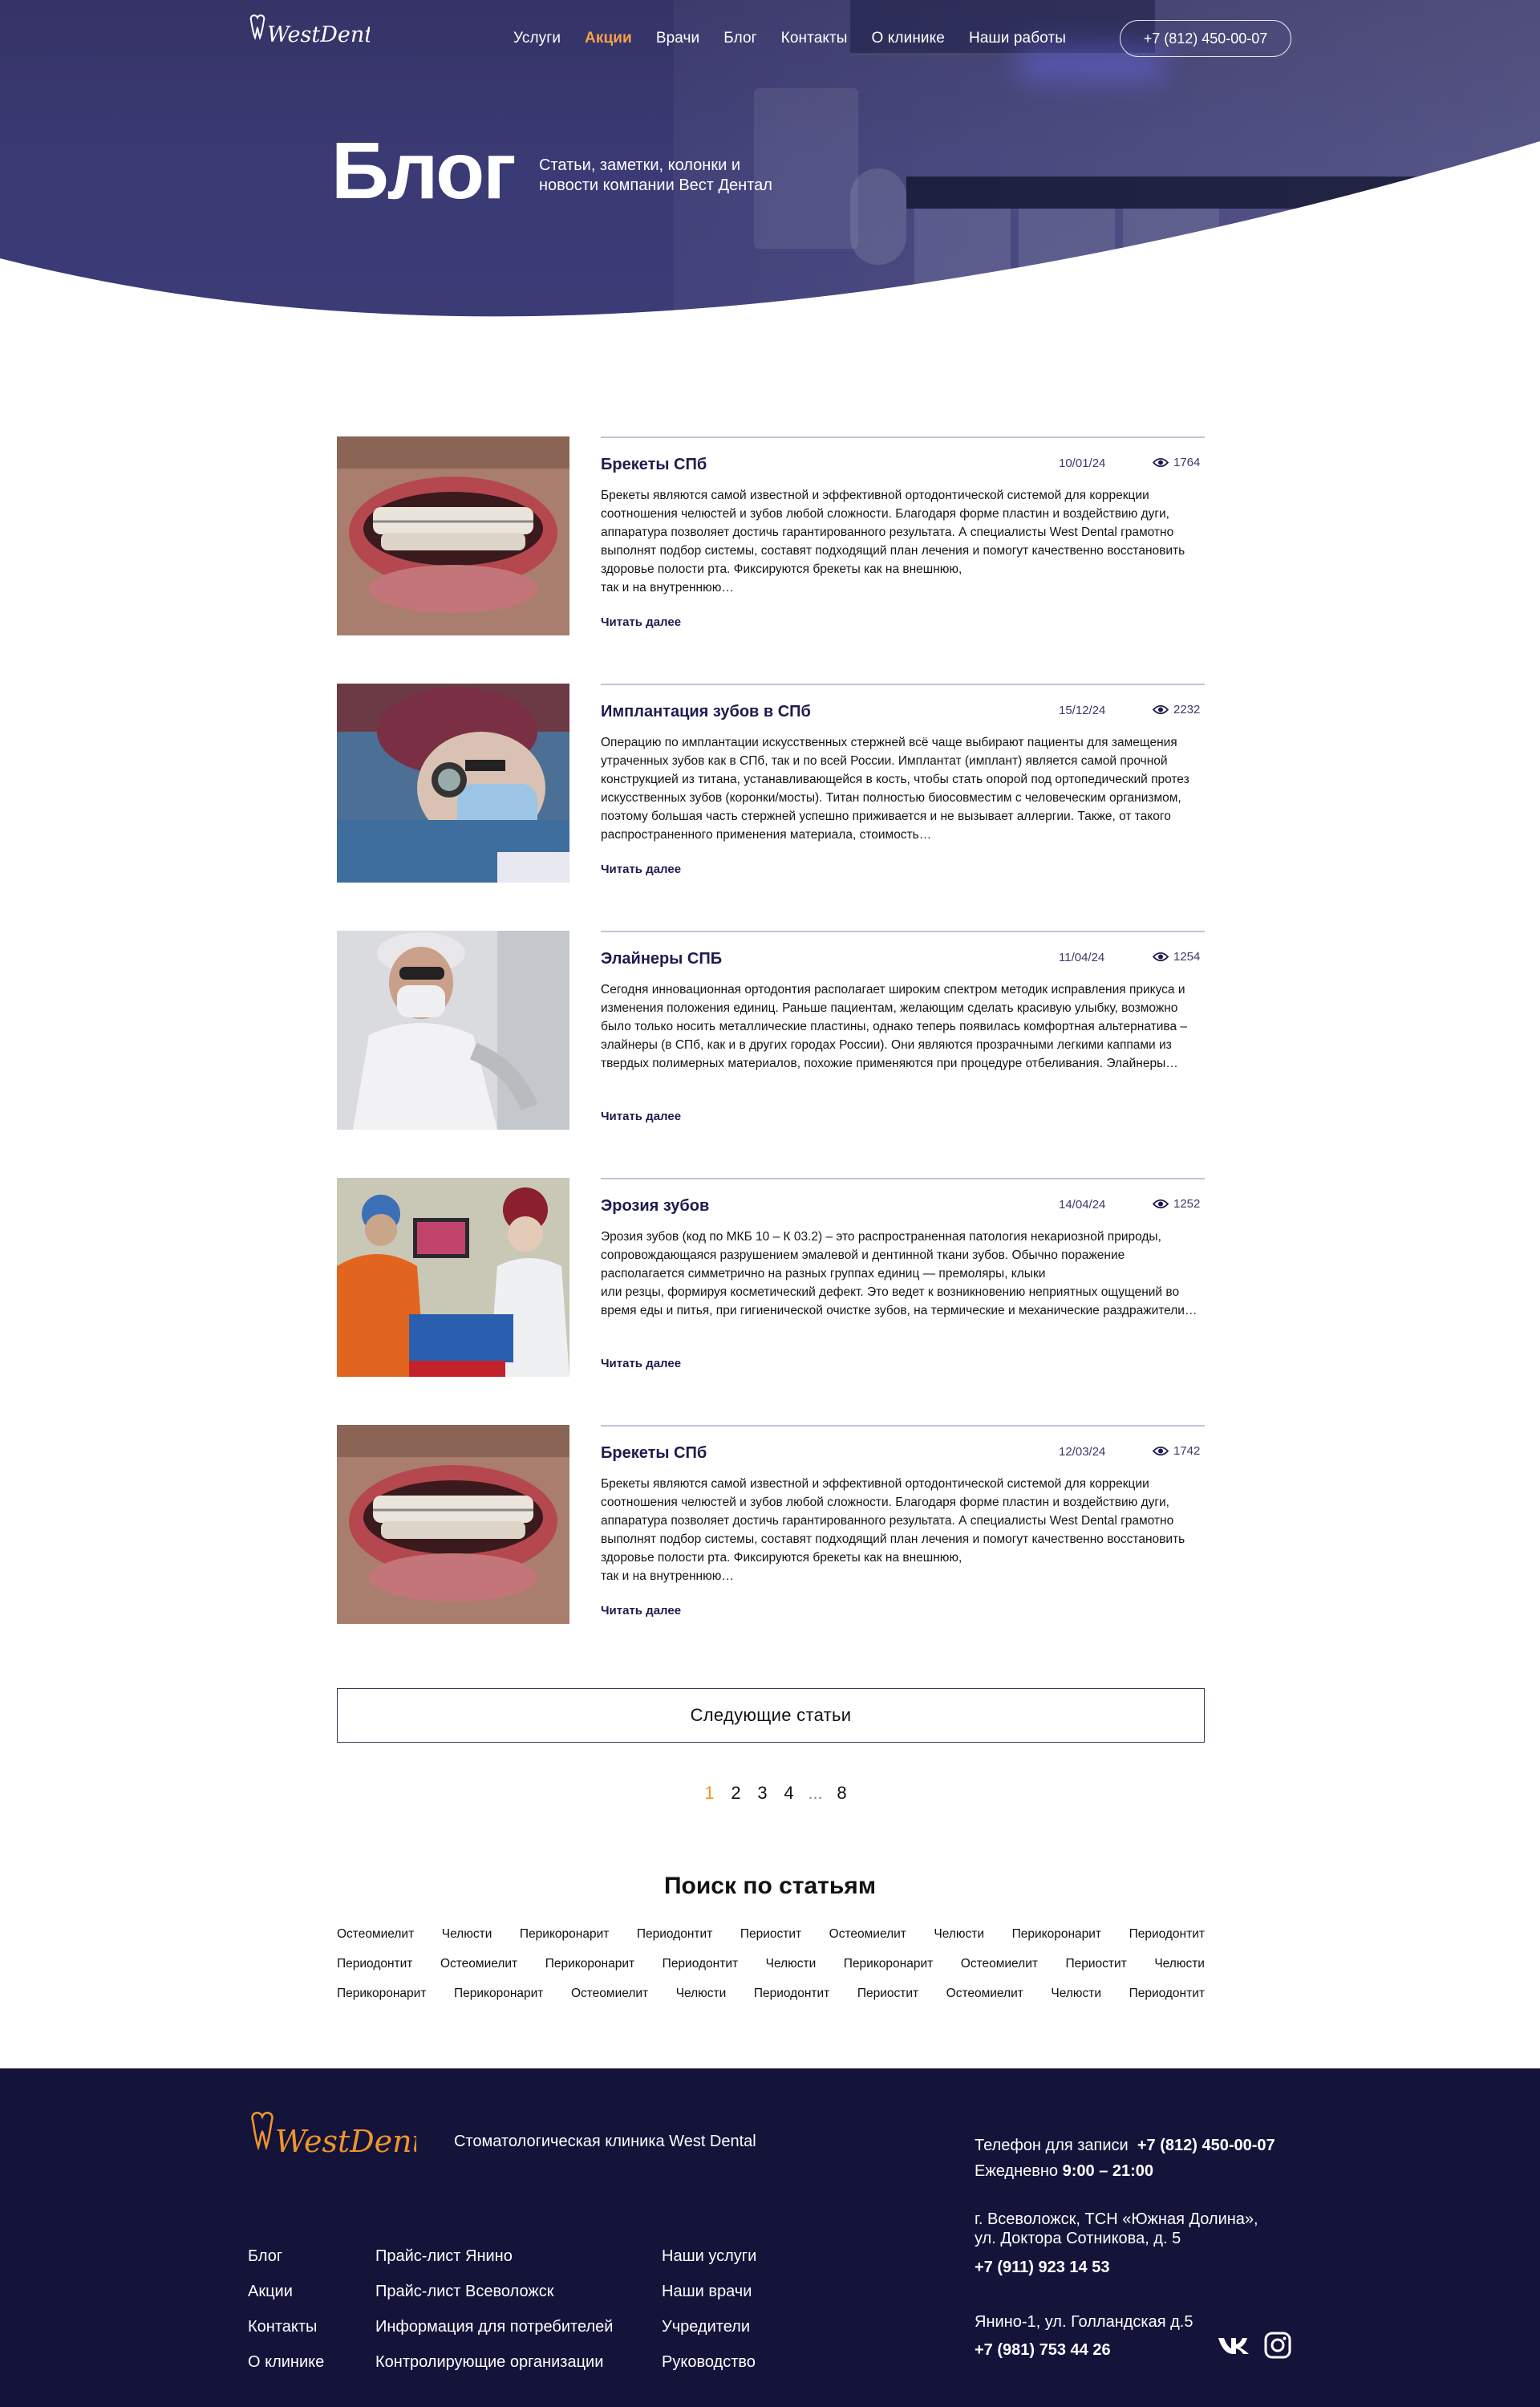  What do you see at coordinates (709, 2291) in the screenshot?
I see `footer-link-doctors: Наши врачи` at bounding box center [709, 2291].